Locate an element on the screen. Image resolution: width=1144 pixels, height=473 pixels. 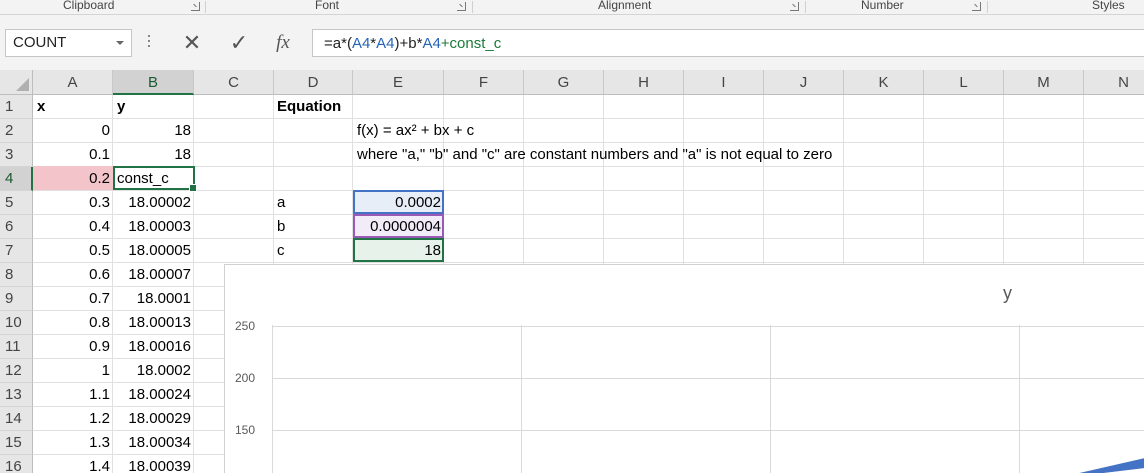
cell-x-value: 0.9 is located at coordinates (73, 347).